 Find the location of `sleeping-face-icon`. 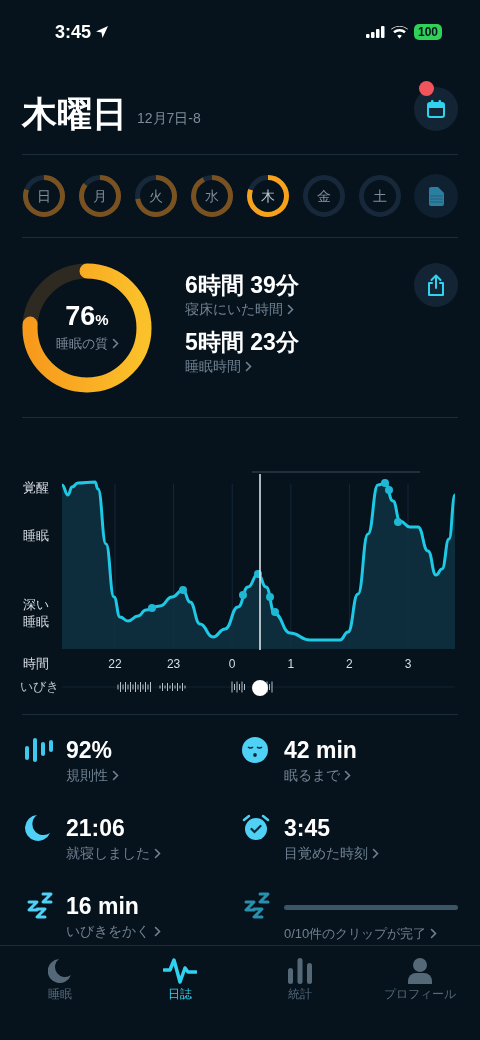

sleeping-face-icon is located at coordinates (255, 750).